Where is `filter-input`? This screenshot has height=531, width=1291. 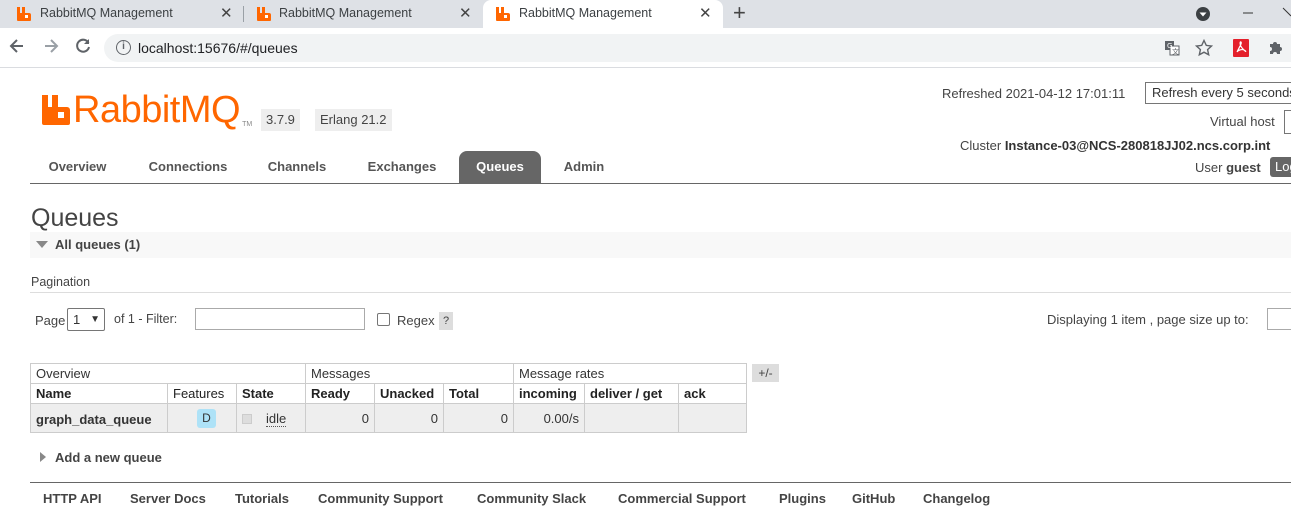
filter-input is located at coordinates (280, 319).